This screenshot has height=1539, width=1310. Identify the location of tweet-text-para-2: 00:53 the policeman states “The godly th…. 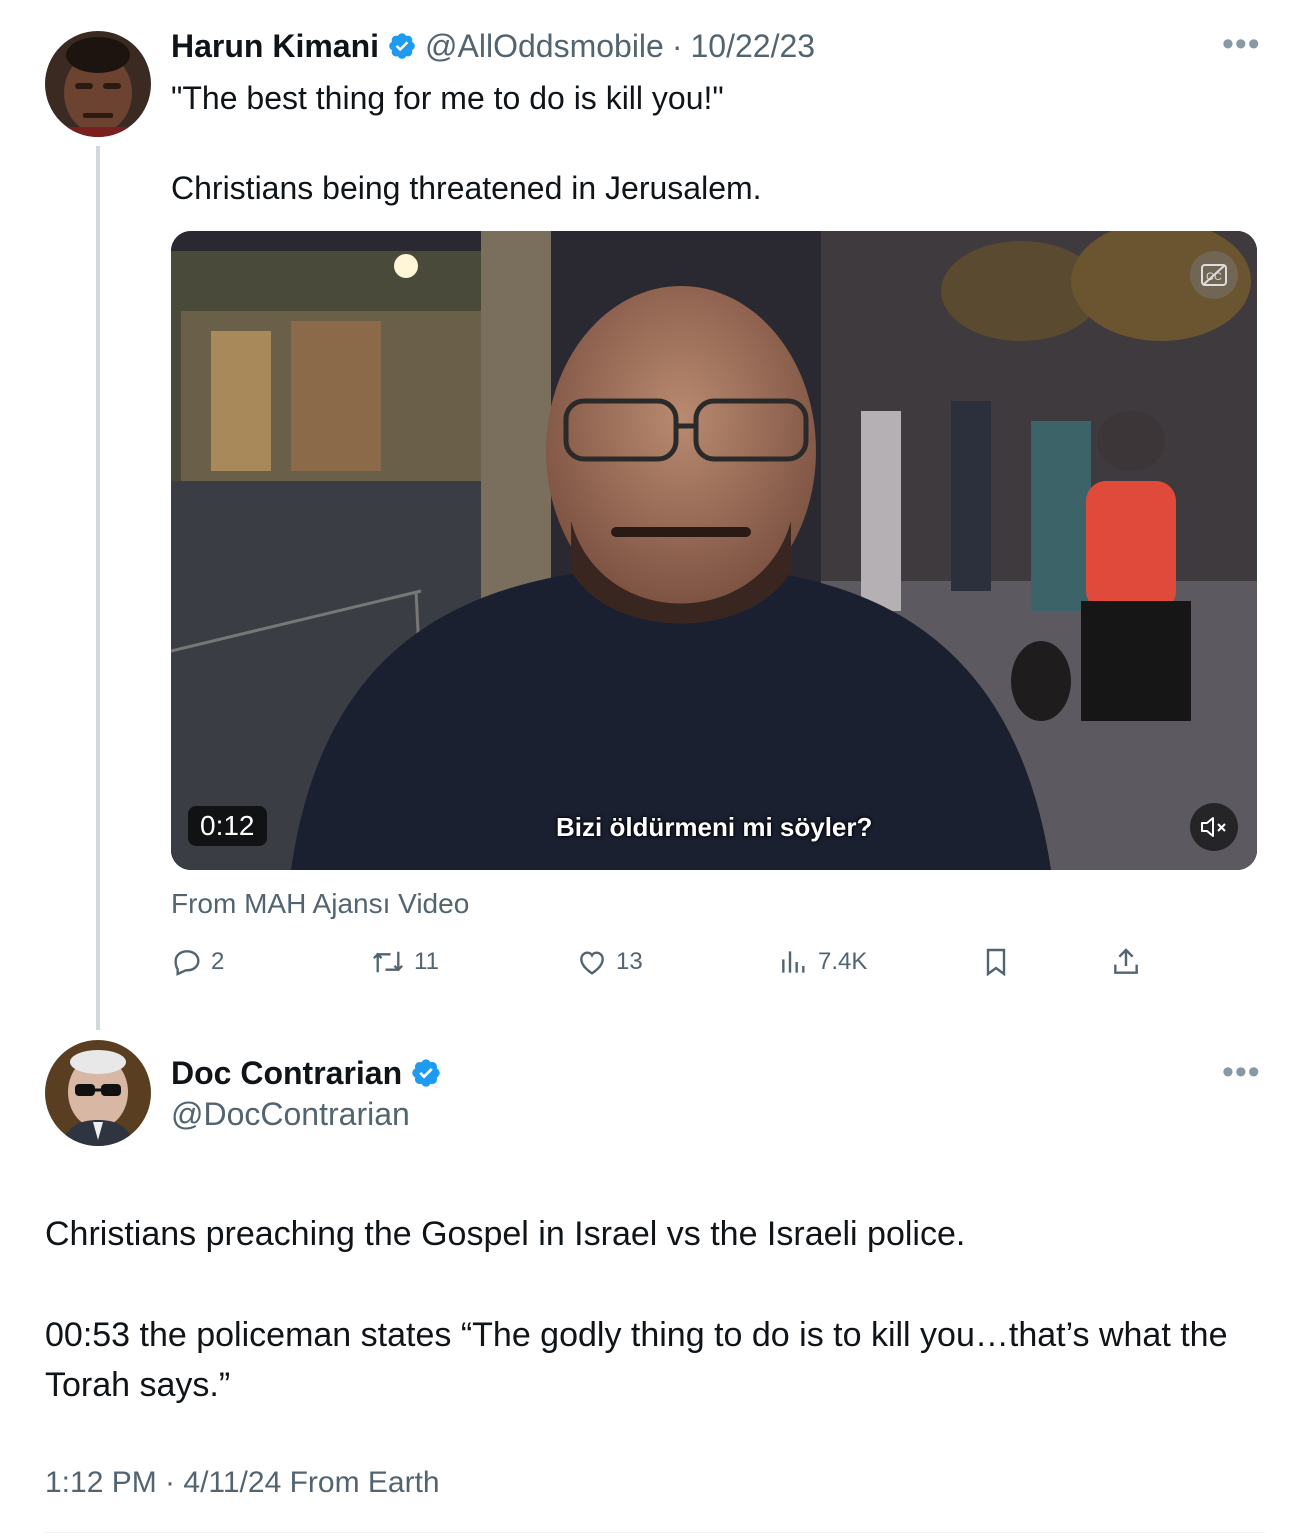
(641, 1360).